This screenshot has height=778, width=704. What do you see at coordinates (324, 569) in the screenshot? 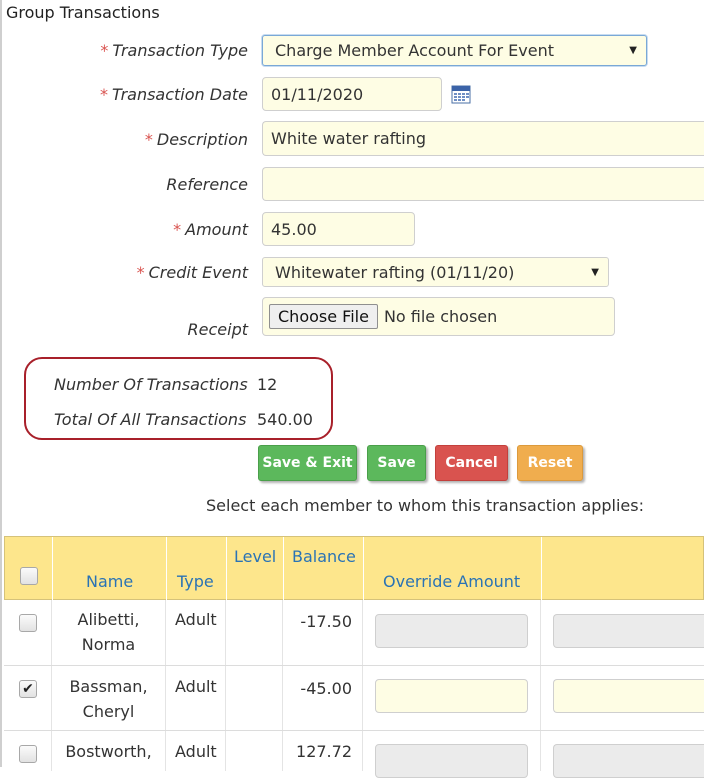
I see `header-balance: Balance` at bounding box center [324, 569].